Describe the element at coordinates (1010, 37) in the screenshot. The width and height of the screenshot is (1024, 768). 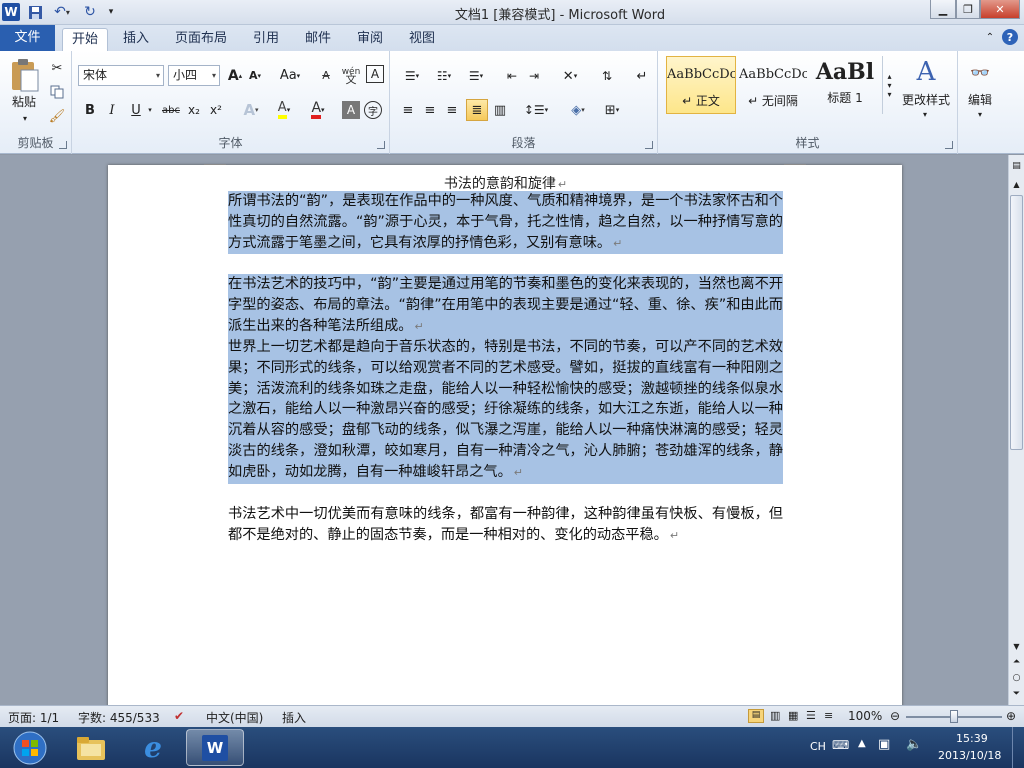
I see `help-icon: ?` at that location.